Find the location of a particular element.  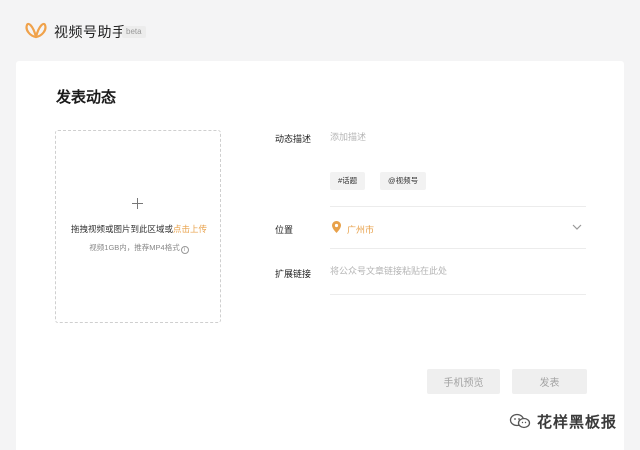

upload-instruction: 拖拽视频或图片到此区域或点击上传 is located at coordinates (139, 229).